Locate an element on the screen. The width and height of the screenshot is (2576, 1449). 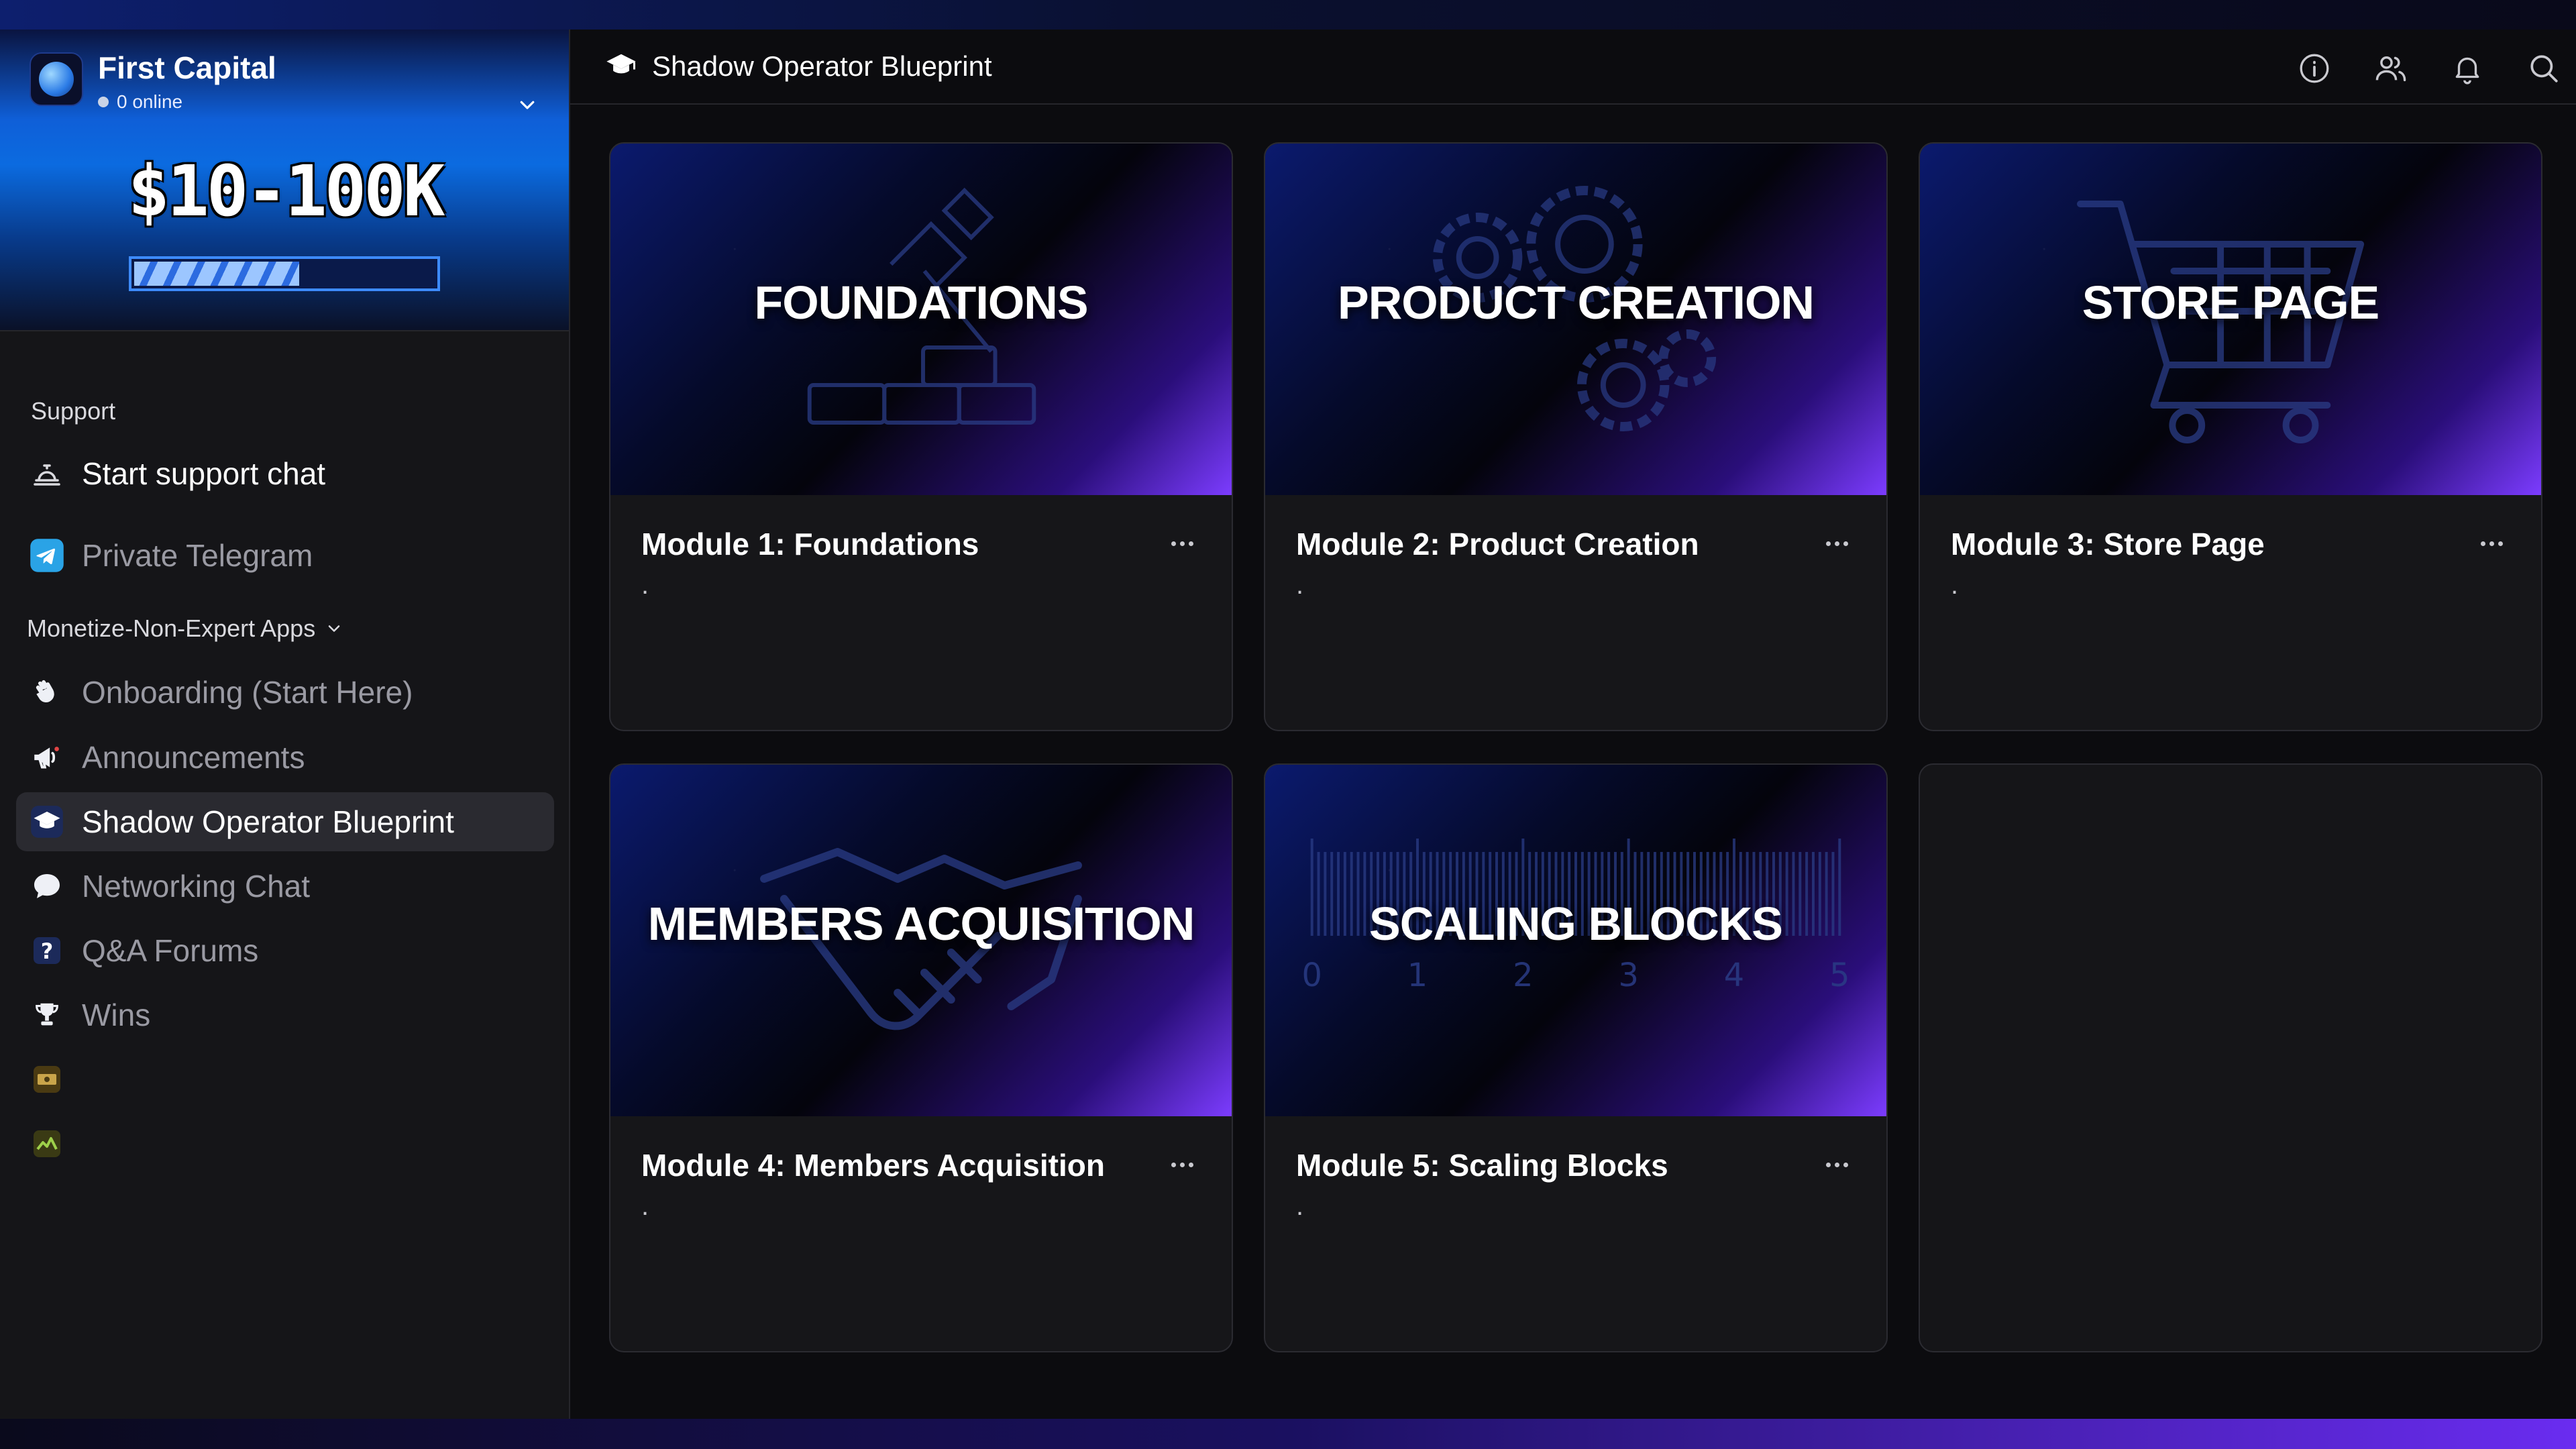
chevron-down-icon is located at coordinates (527, 105).